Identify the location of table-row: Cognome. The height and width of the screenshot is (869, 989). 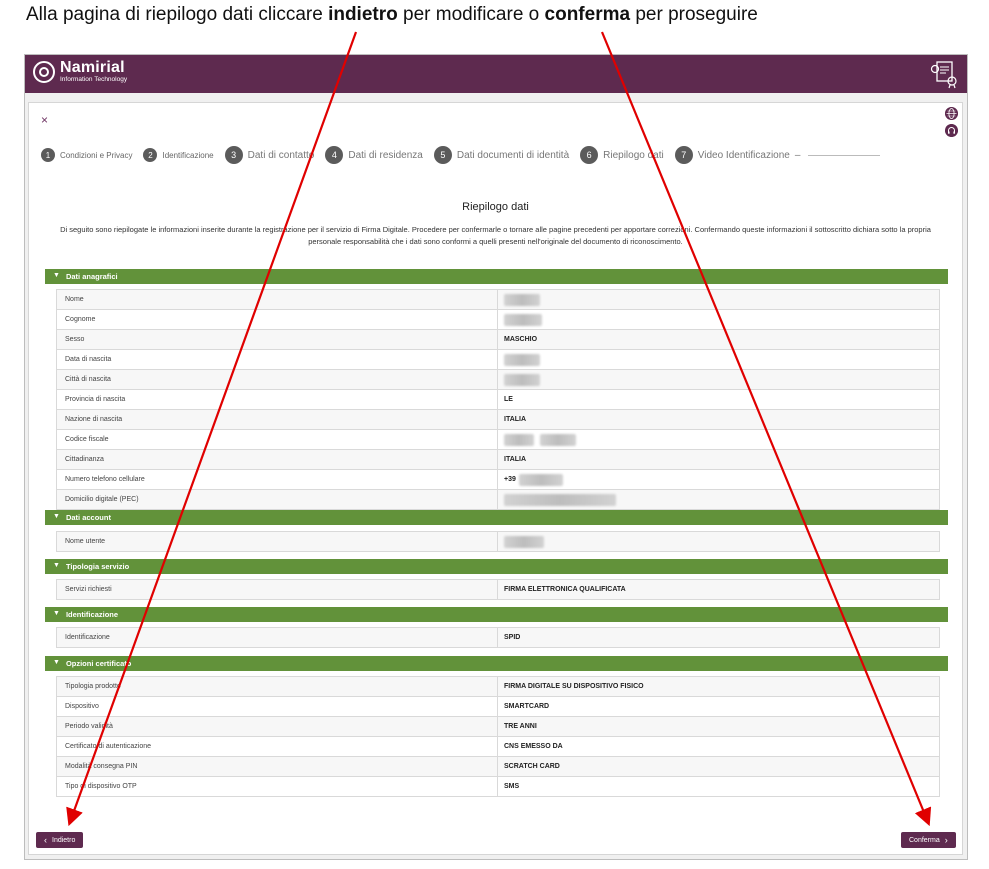
(498, 320).